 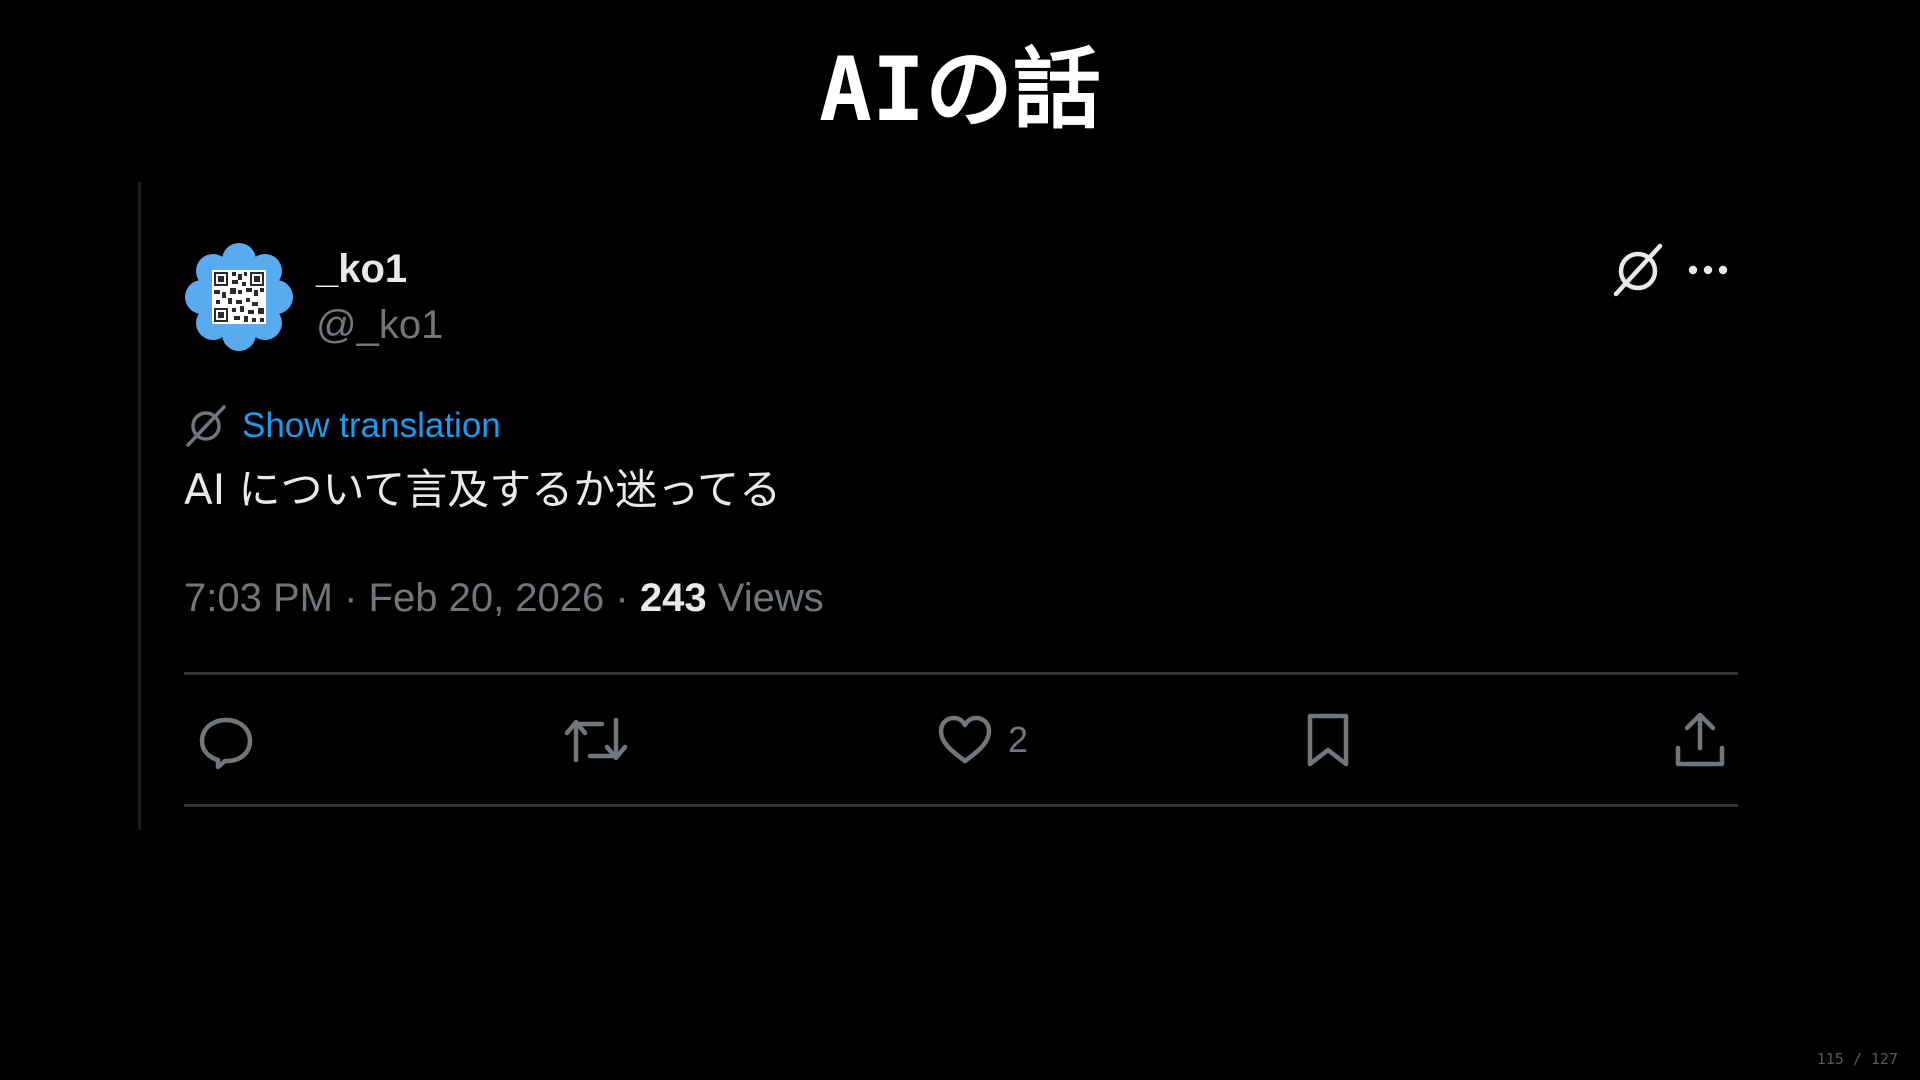 What do you see at coordinates (1857, 1059) in the screenshot?
I see `page-counter: 115 / 127` at bounding box center [1857, 1059].